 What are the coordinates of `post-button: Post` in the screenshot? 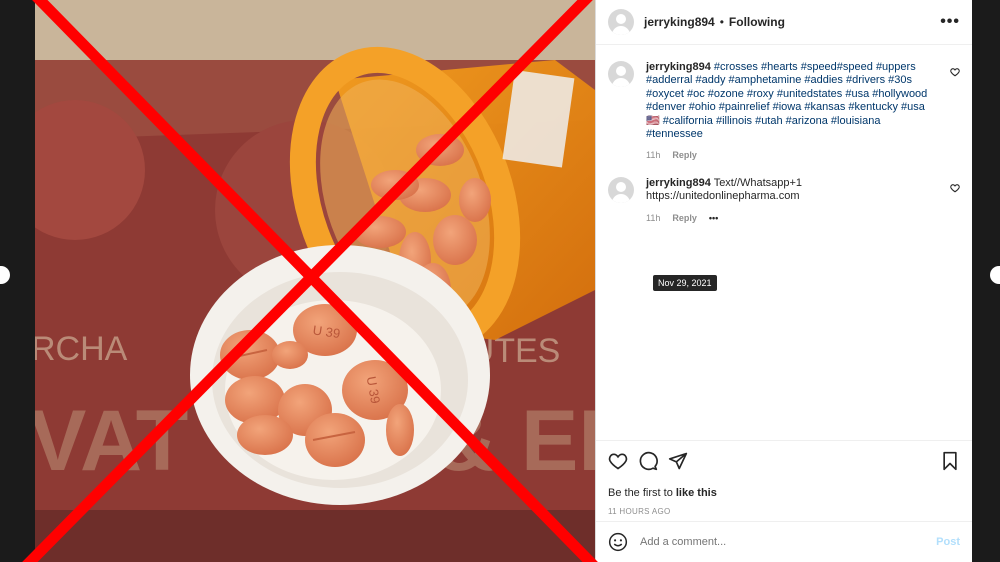 It's located at (948, 542).